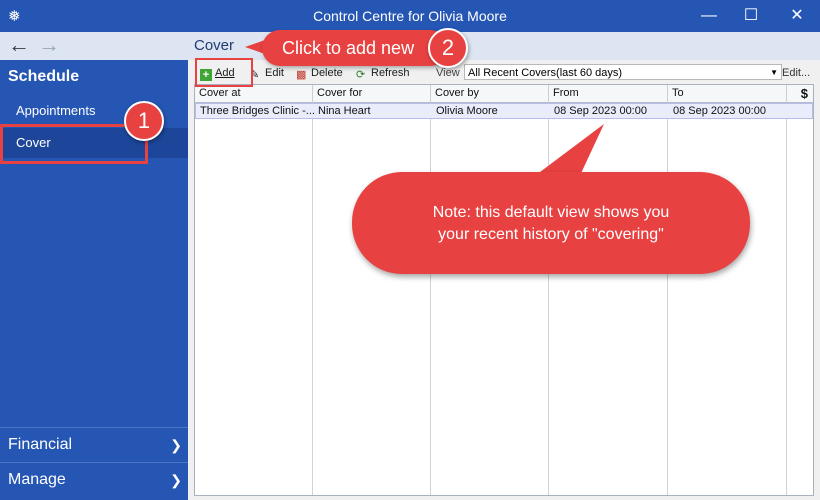 The width and height of the screenshot is (820, 500). Describe the element at coordinates (361, 75) in the screenshot. I see `refresh-icon: ⟳` at that location.